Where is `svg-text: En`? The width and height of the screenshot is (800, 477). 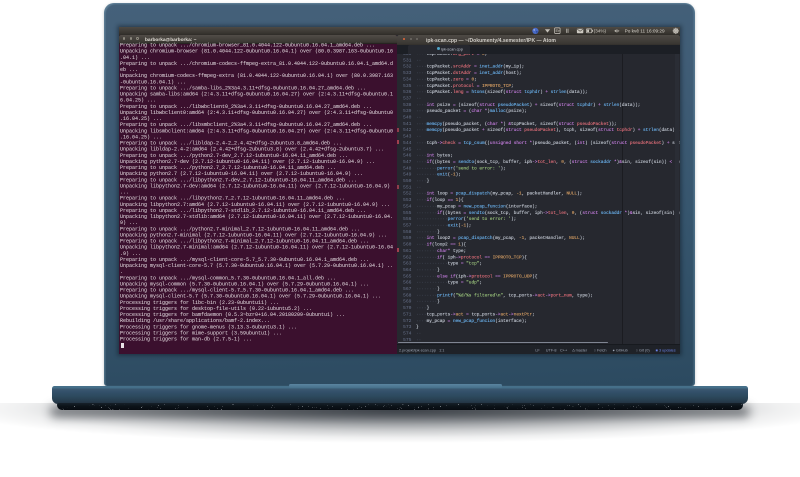 svg-text: En is located at coordinates (557, 30).